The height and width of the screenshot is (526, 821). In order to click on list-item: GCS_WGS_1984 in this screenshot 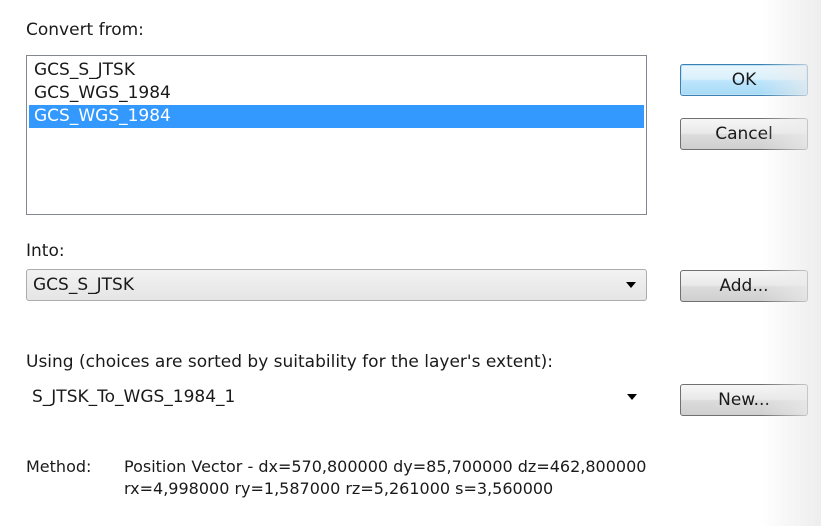, I will do `click(336, 93)`.